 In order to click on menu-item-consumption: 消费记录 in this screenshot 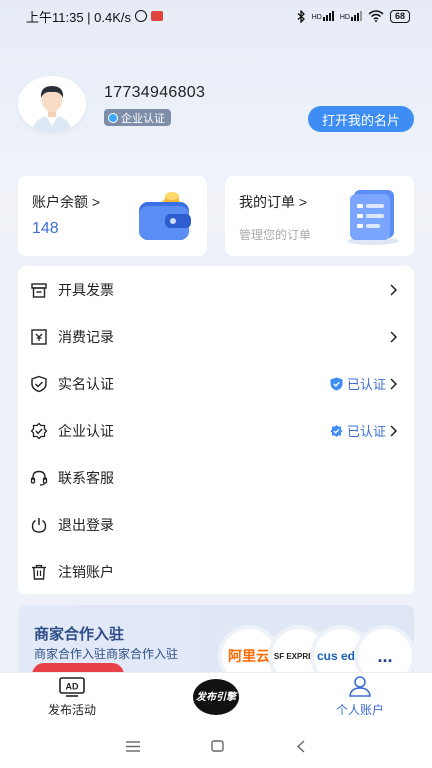, I will do `click(216, 336)`.